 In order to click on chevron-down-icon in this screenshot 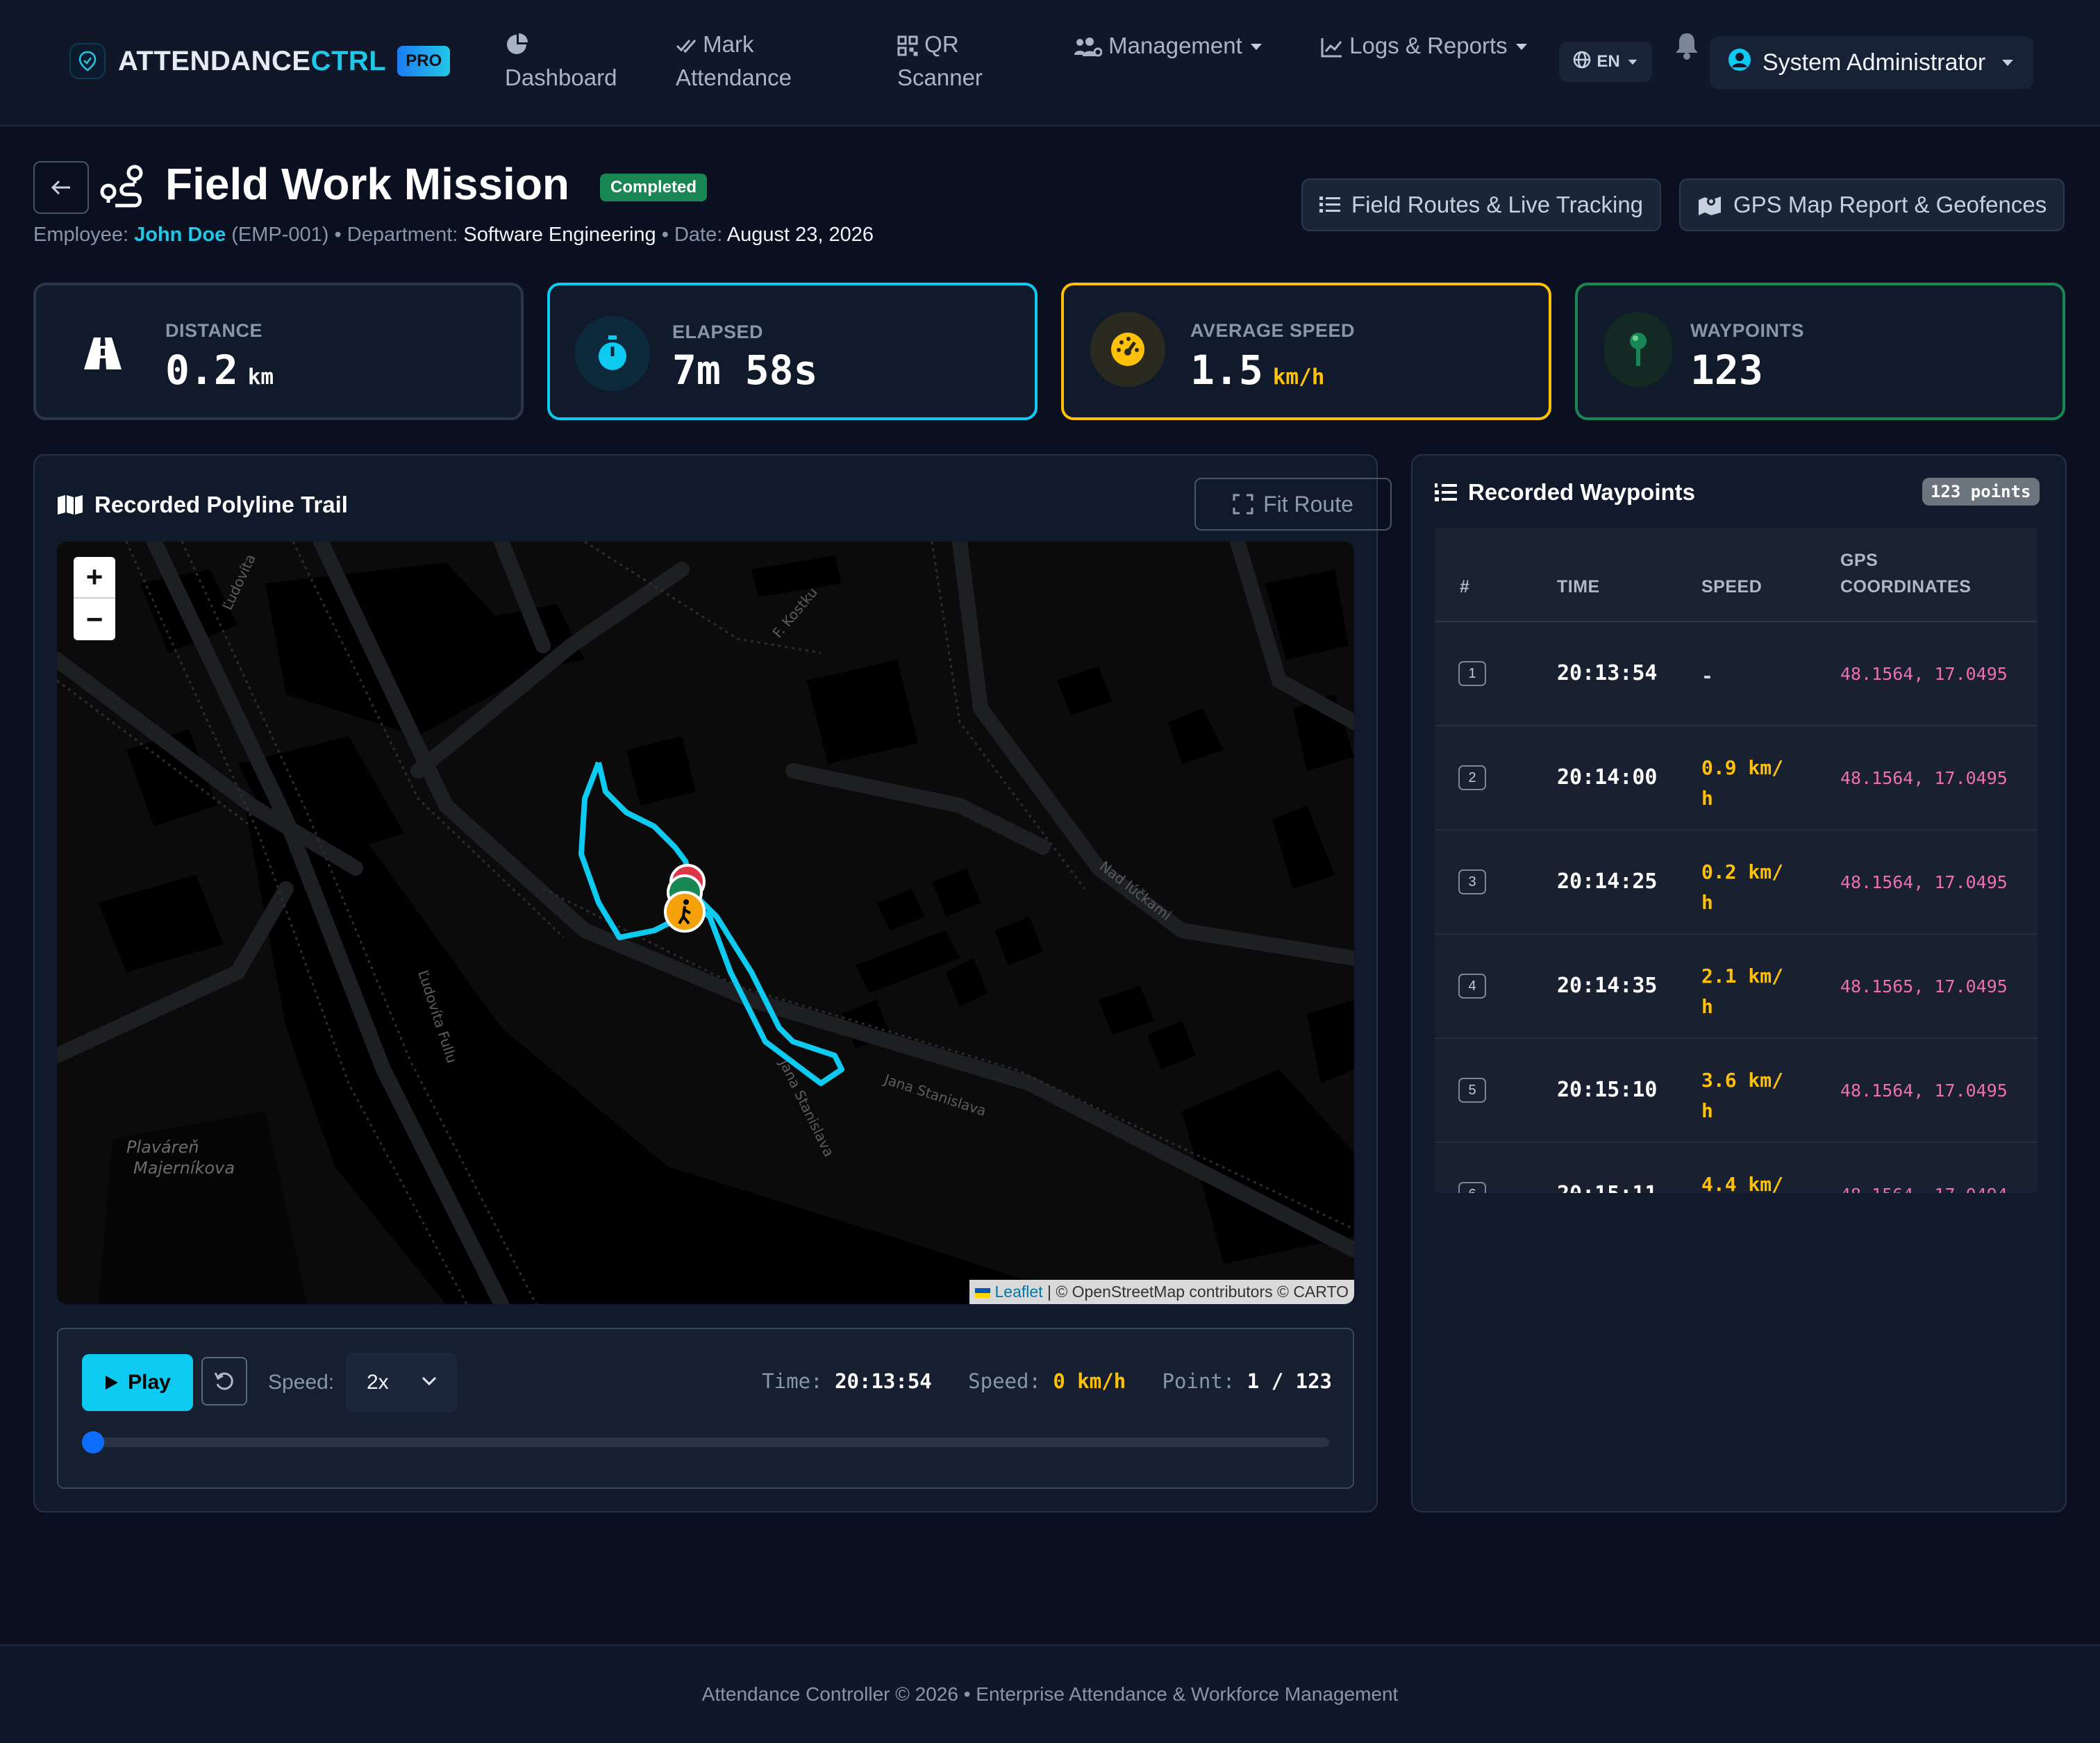, I will do `click(429, 1381)`.